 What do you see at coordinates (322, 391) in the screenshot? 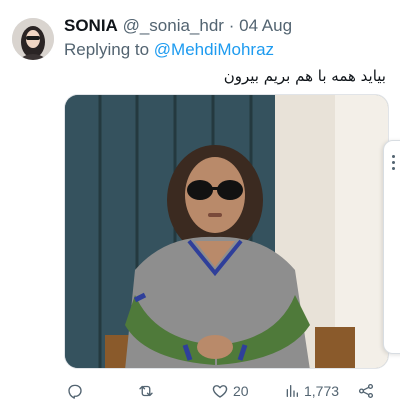
I see `views-count: 1,773` at bounding box center [322, 391].